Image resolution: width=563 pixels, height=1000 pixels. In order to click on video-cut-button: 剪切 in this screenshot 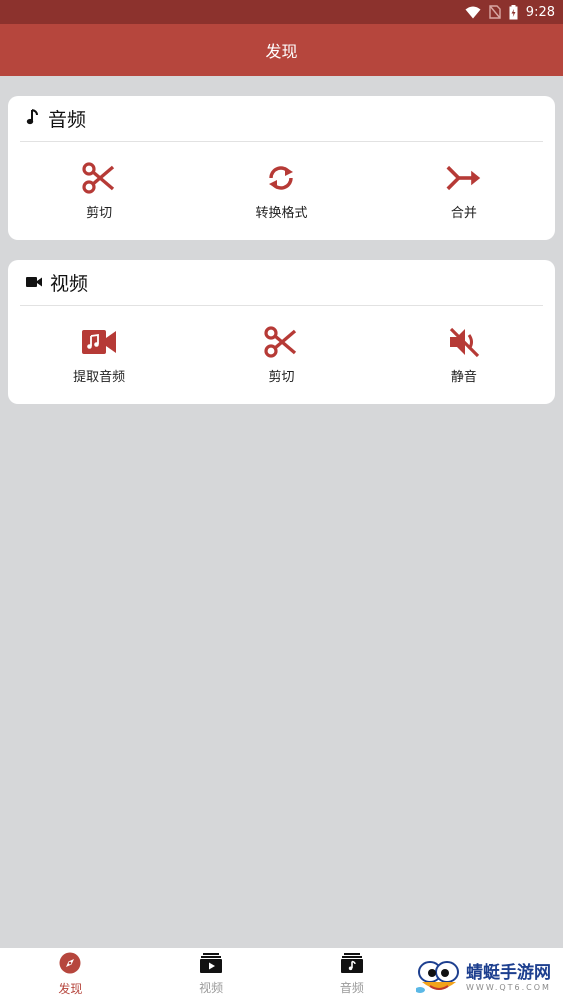, I will do `click(281, 354)`.